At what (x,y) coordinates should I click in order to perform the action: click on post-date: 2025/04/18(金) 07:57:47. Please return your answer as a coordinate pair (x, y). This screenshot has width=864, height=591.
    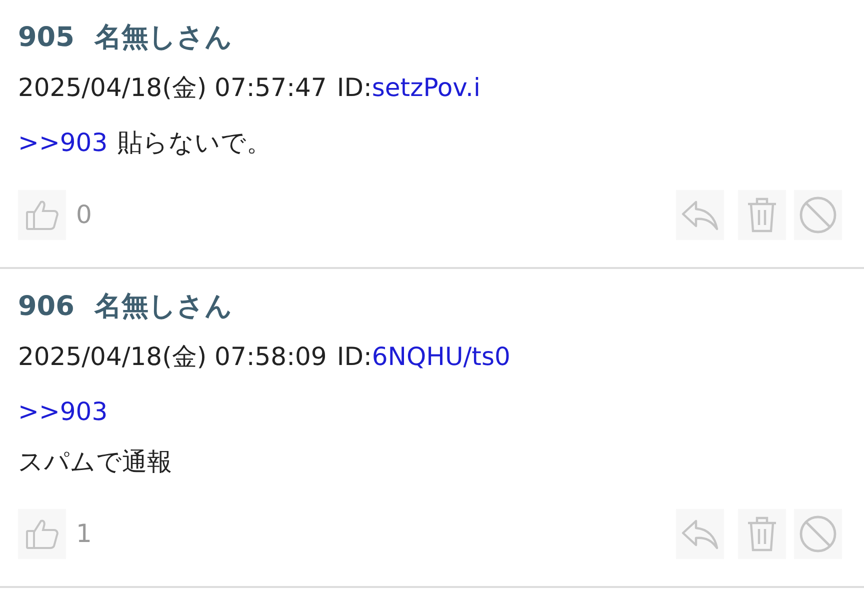
    Looking at the image, I should click on (172, 88).